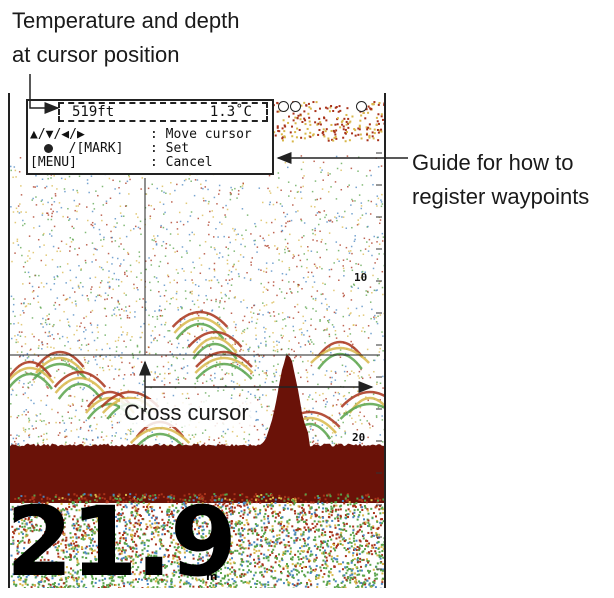 This screenshot has width=614, height=598. I want to click on callout-guide-line1: Guide for how to, so click(500, 163).